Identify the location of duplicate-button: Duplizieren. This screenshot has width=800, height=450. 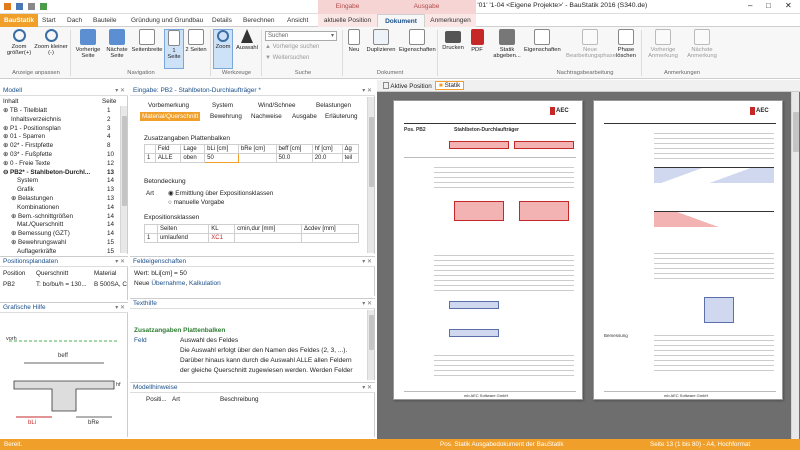
(381, 41).